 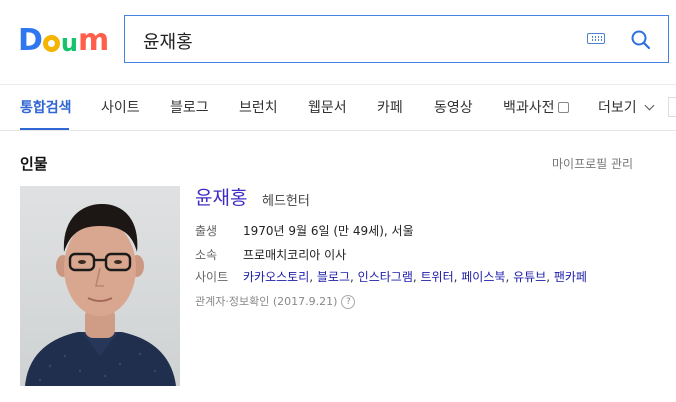 I want to click on person-name-link: 윤재홍, so click(x=221, y=196).